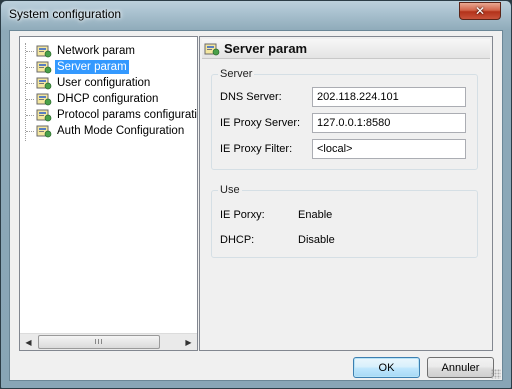 This screenshot has height=389, width=512. I want to click on ie-proxy-use-value: Enable, so click(315, 215).